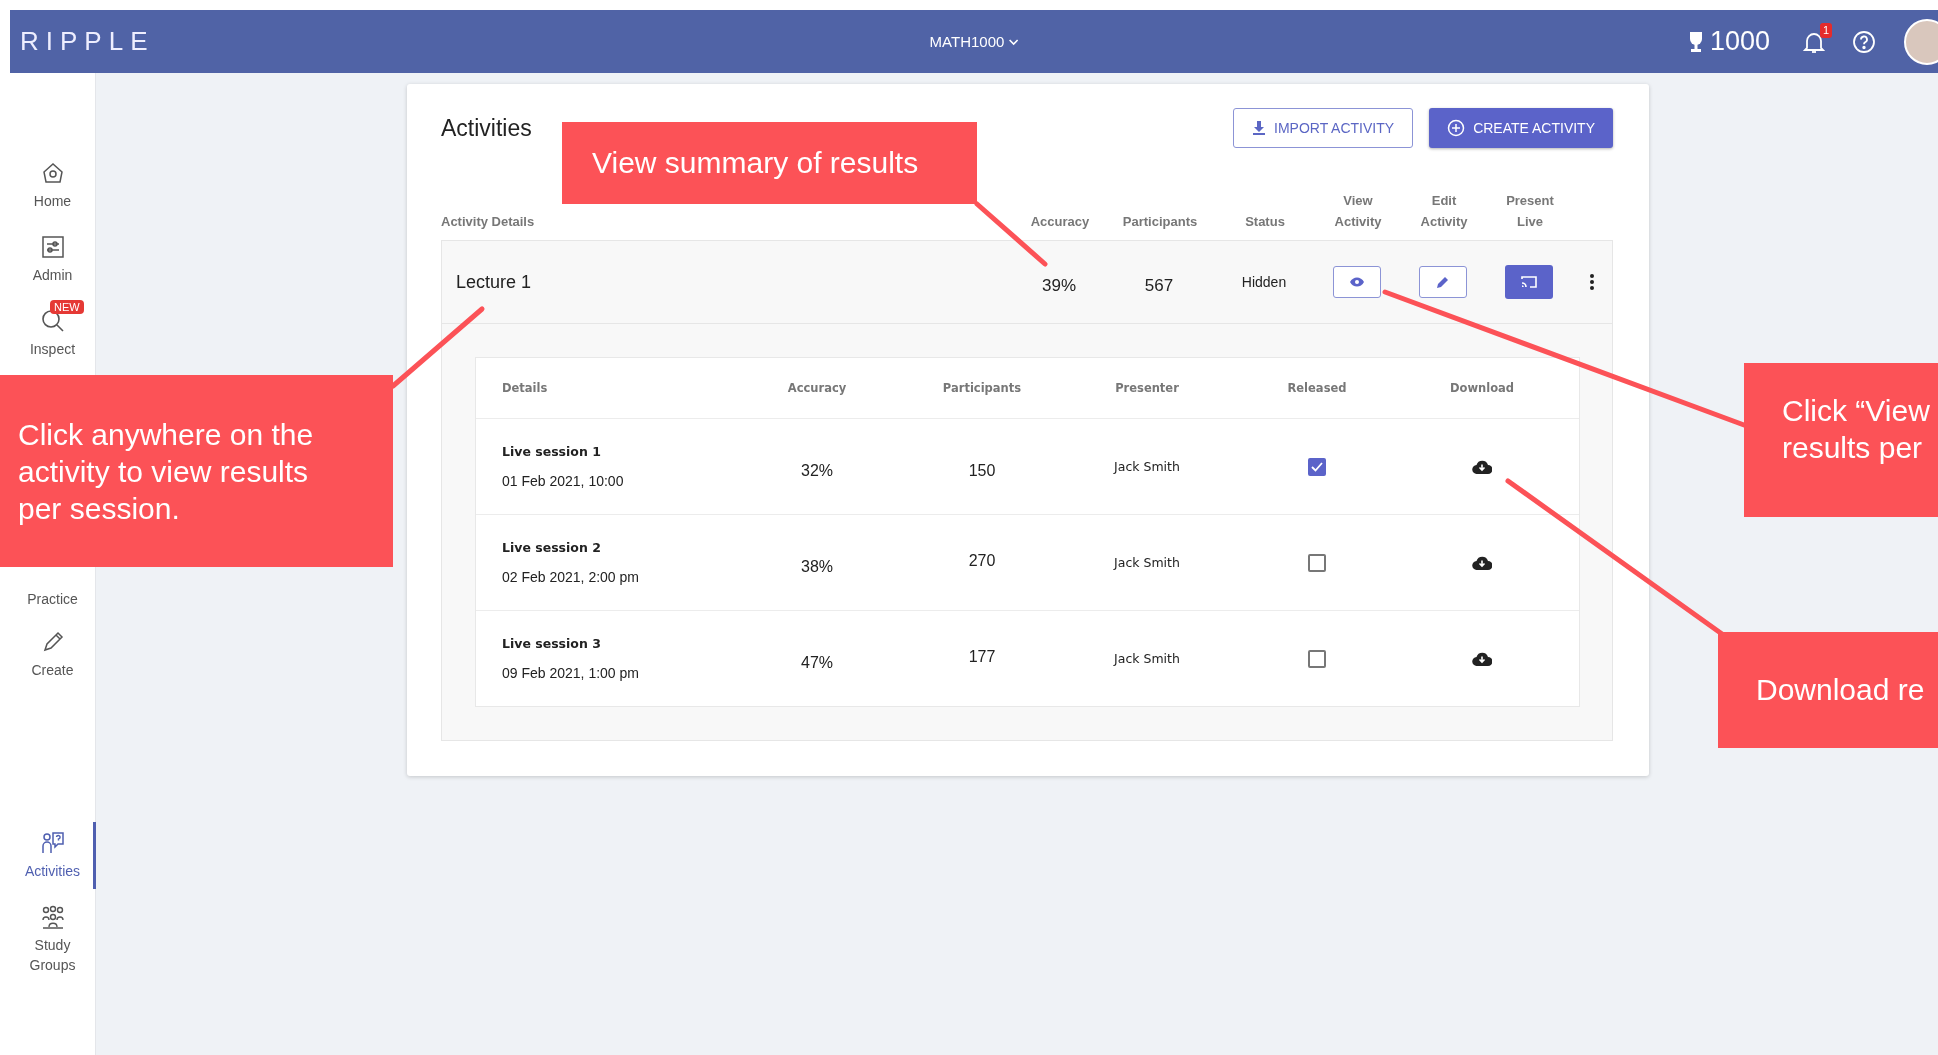 This screenshot has width=1938, height=1055. Describe the element at coordinates (1864, 41) in the screenshot. I see `help-icon` at that location.